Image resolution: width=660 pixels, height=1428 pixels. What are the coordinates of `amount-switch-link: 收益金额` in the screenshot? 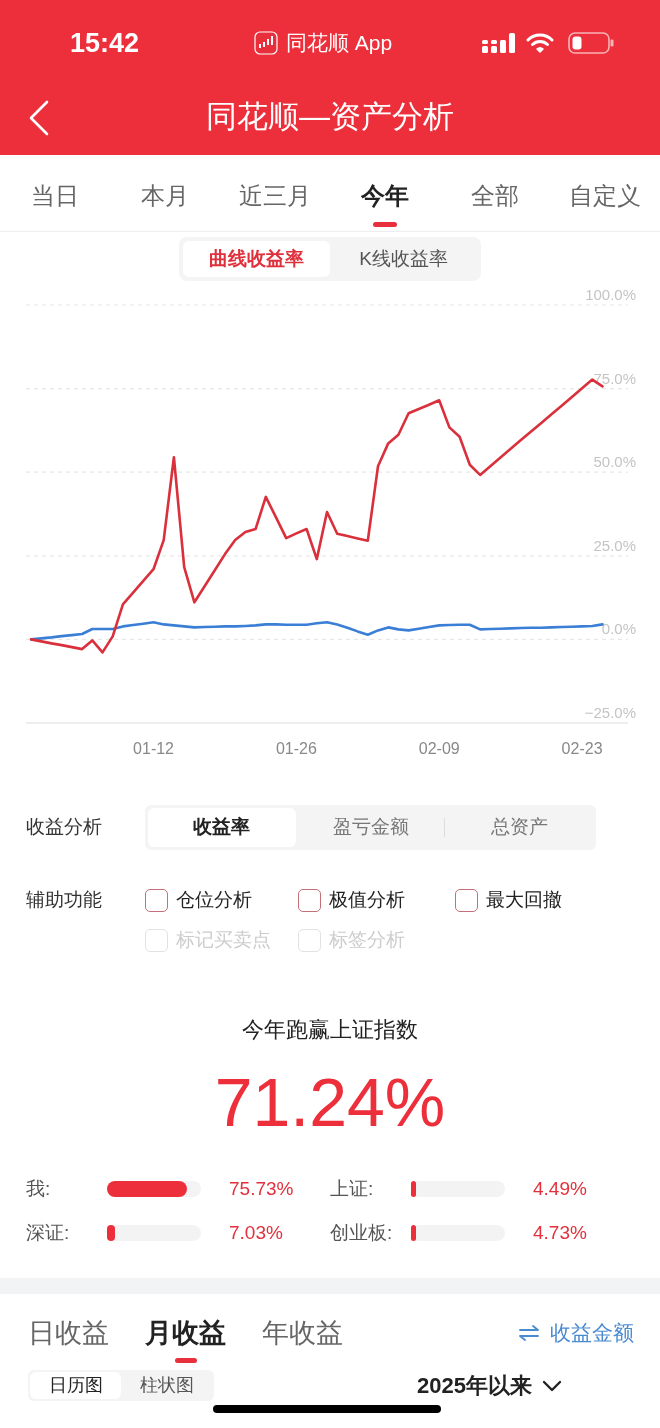 It's located at (576, 1333).